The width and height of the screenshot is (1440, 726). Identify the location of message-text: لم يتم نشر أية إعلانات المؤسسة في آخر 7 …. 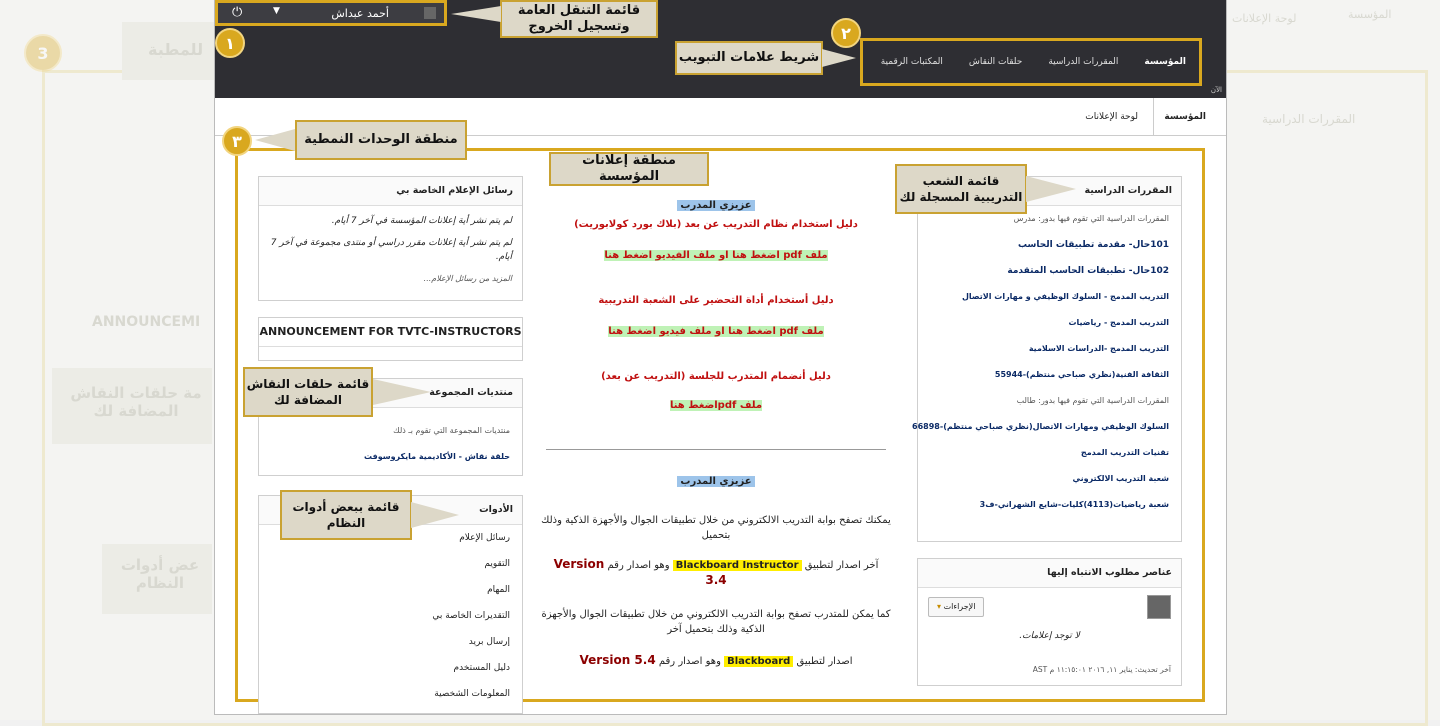
(421, 221).